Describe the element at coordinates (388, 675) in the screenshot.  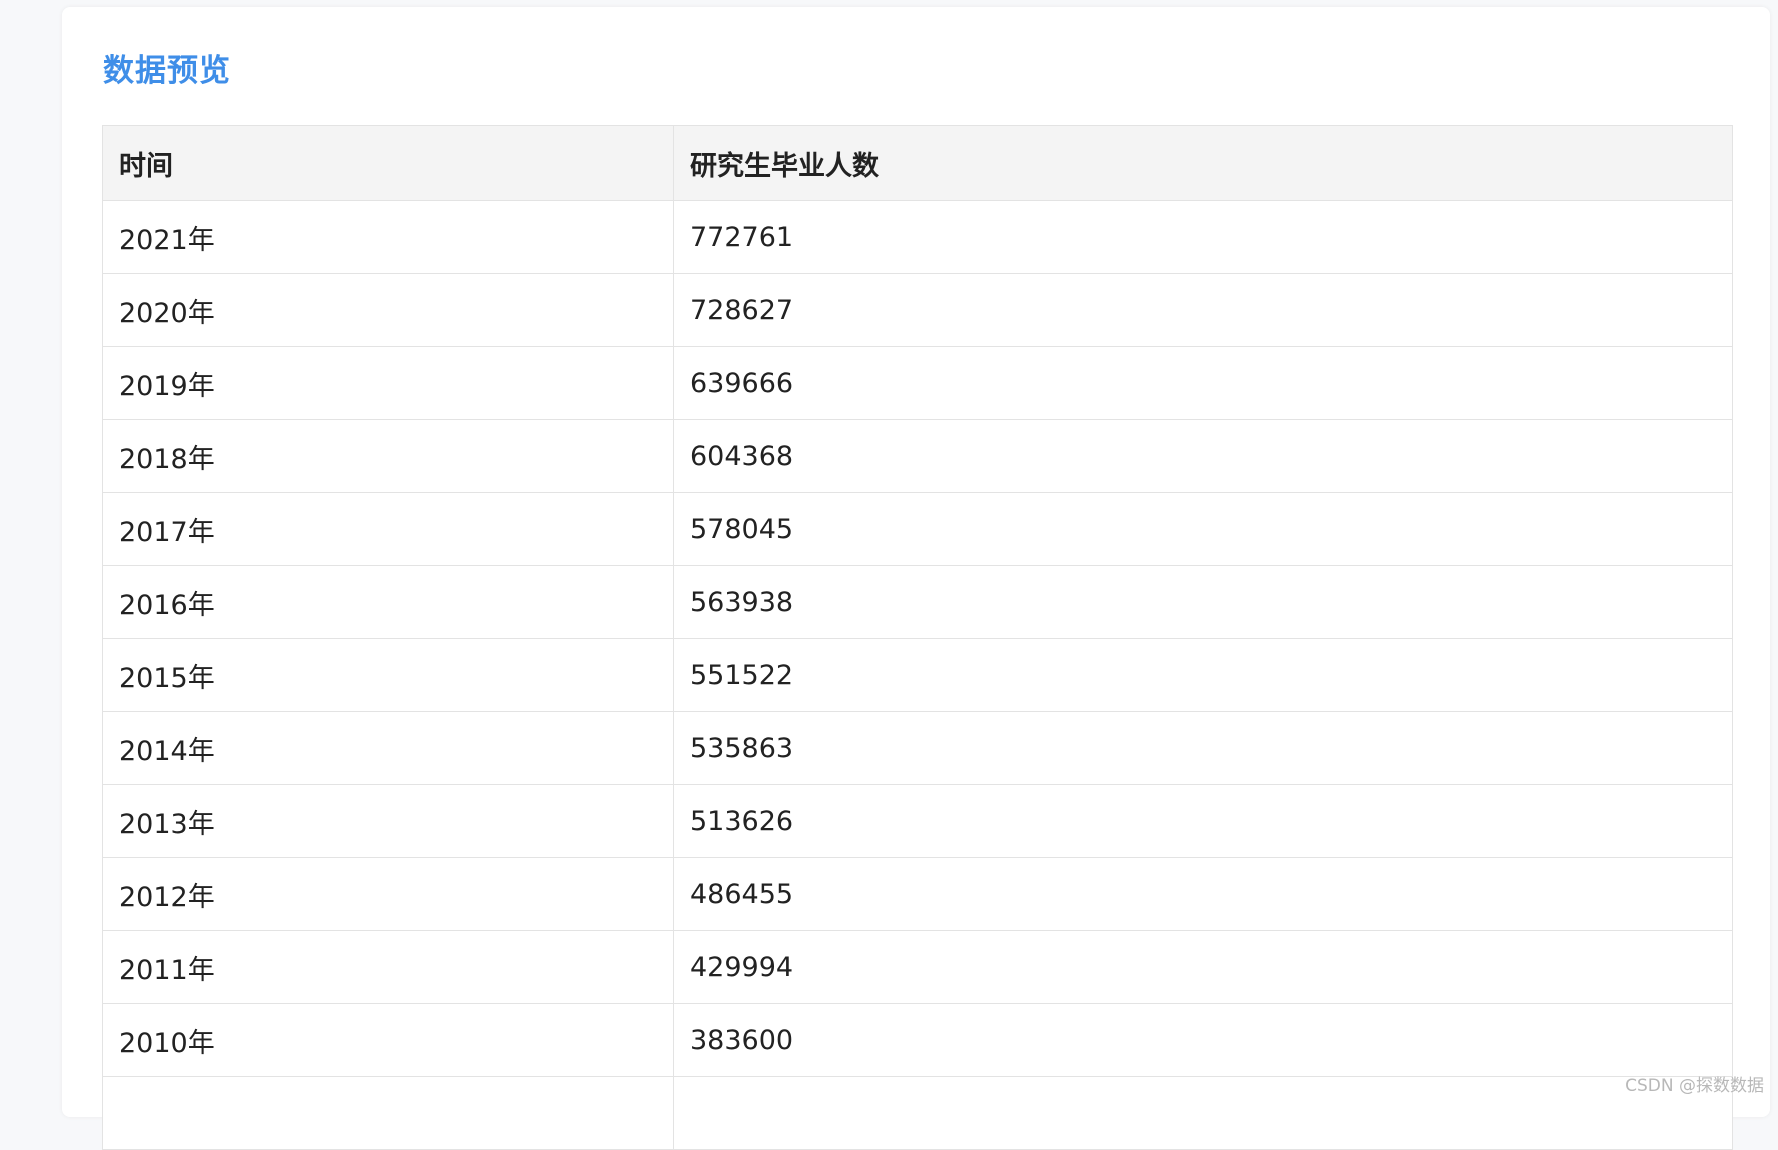
I see `cell-year: 2015年` at that location.